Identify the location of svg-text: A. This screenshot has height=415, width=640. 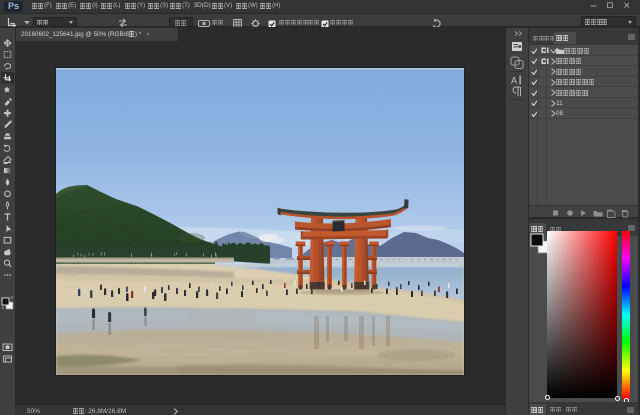
(514, 81).